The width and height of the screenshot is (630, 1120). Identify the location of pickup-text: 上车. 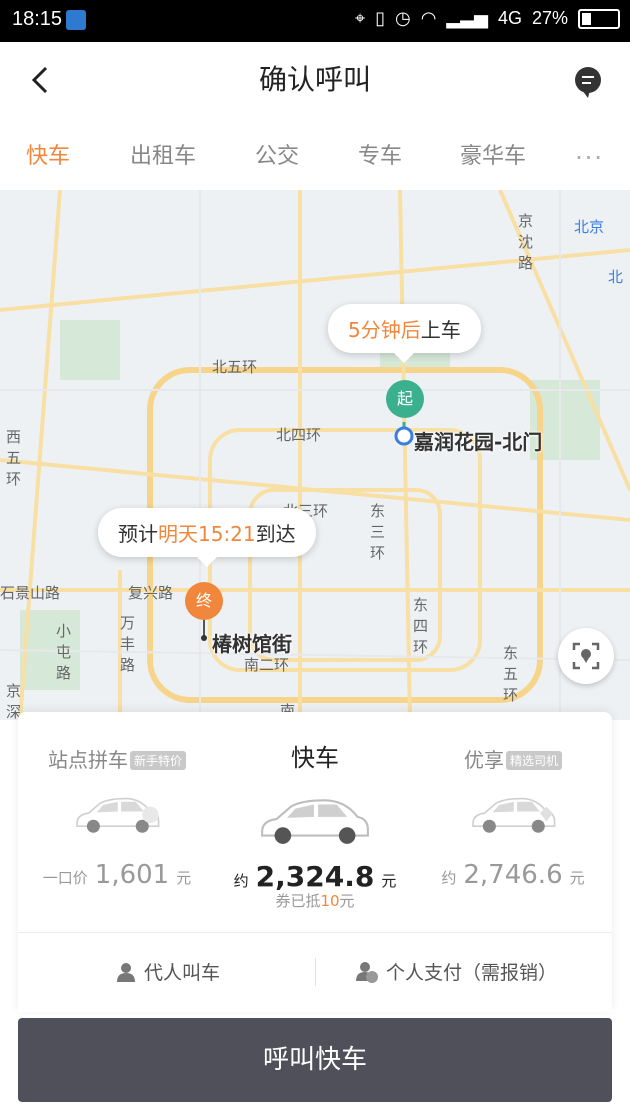
(440, 330).